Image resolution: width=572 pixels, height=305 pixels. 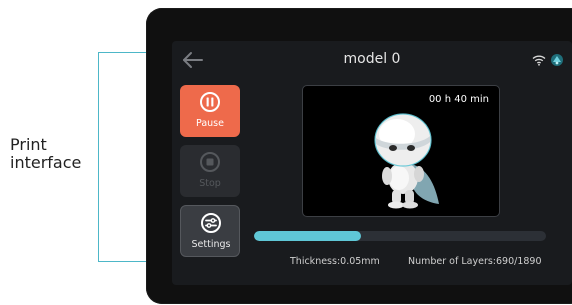 I want to click on pause-button: Pause, so click(x=210, y=111).